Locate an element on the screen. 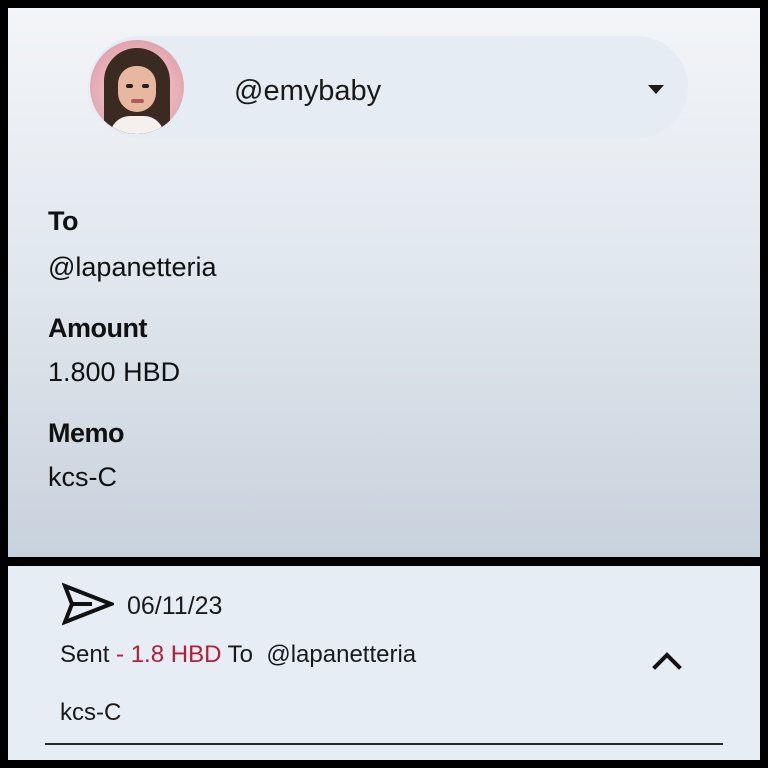 This screenshot has height=768, width=768. divider is located at coordinates (384, 744).